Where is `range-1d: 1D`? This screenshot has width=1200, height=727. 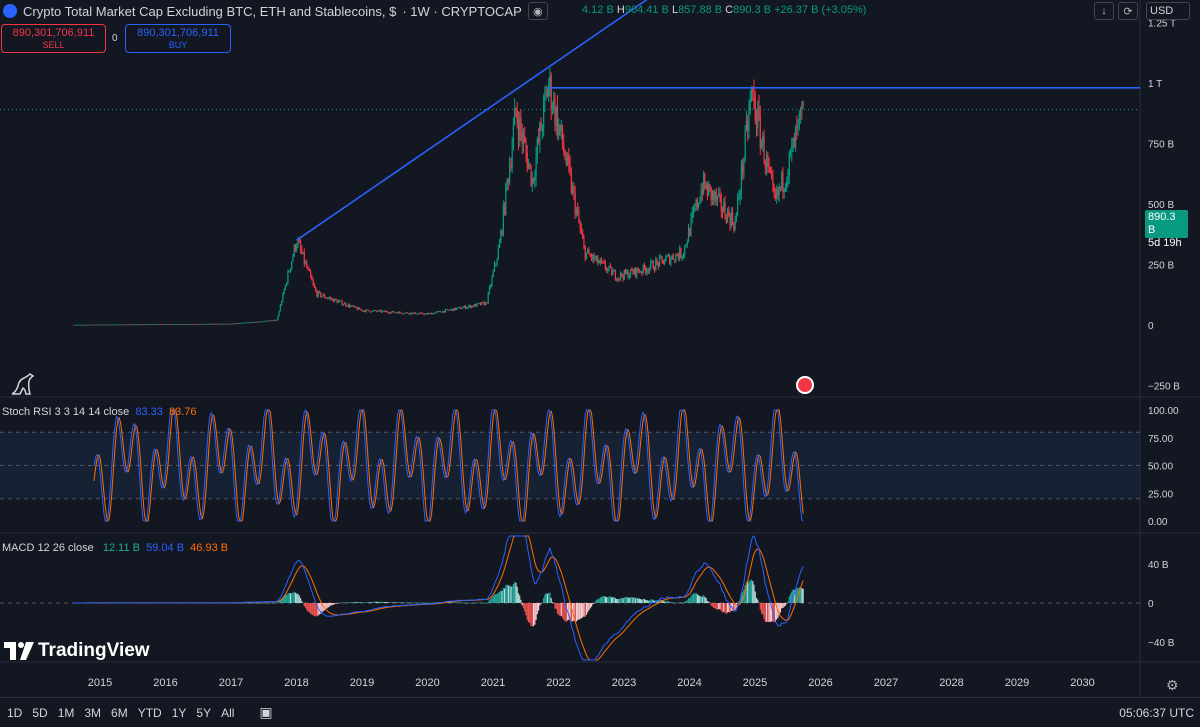 range-1d: 1D is located at coordinates (14, 713).